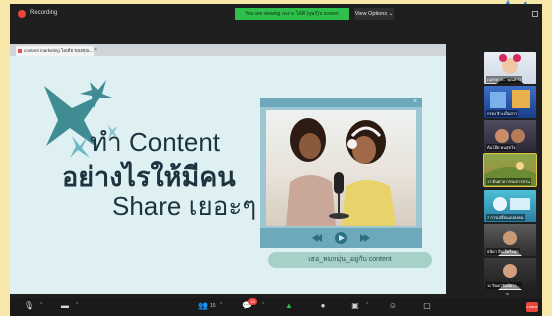  I want to click on audio-options-caret-icon: ^, so click(41, 305).